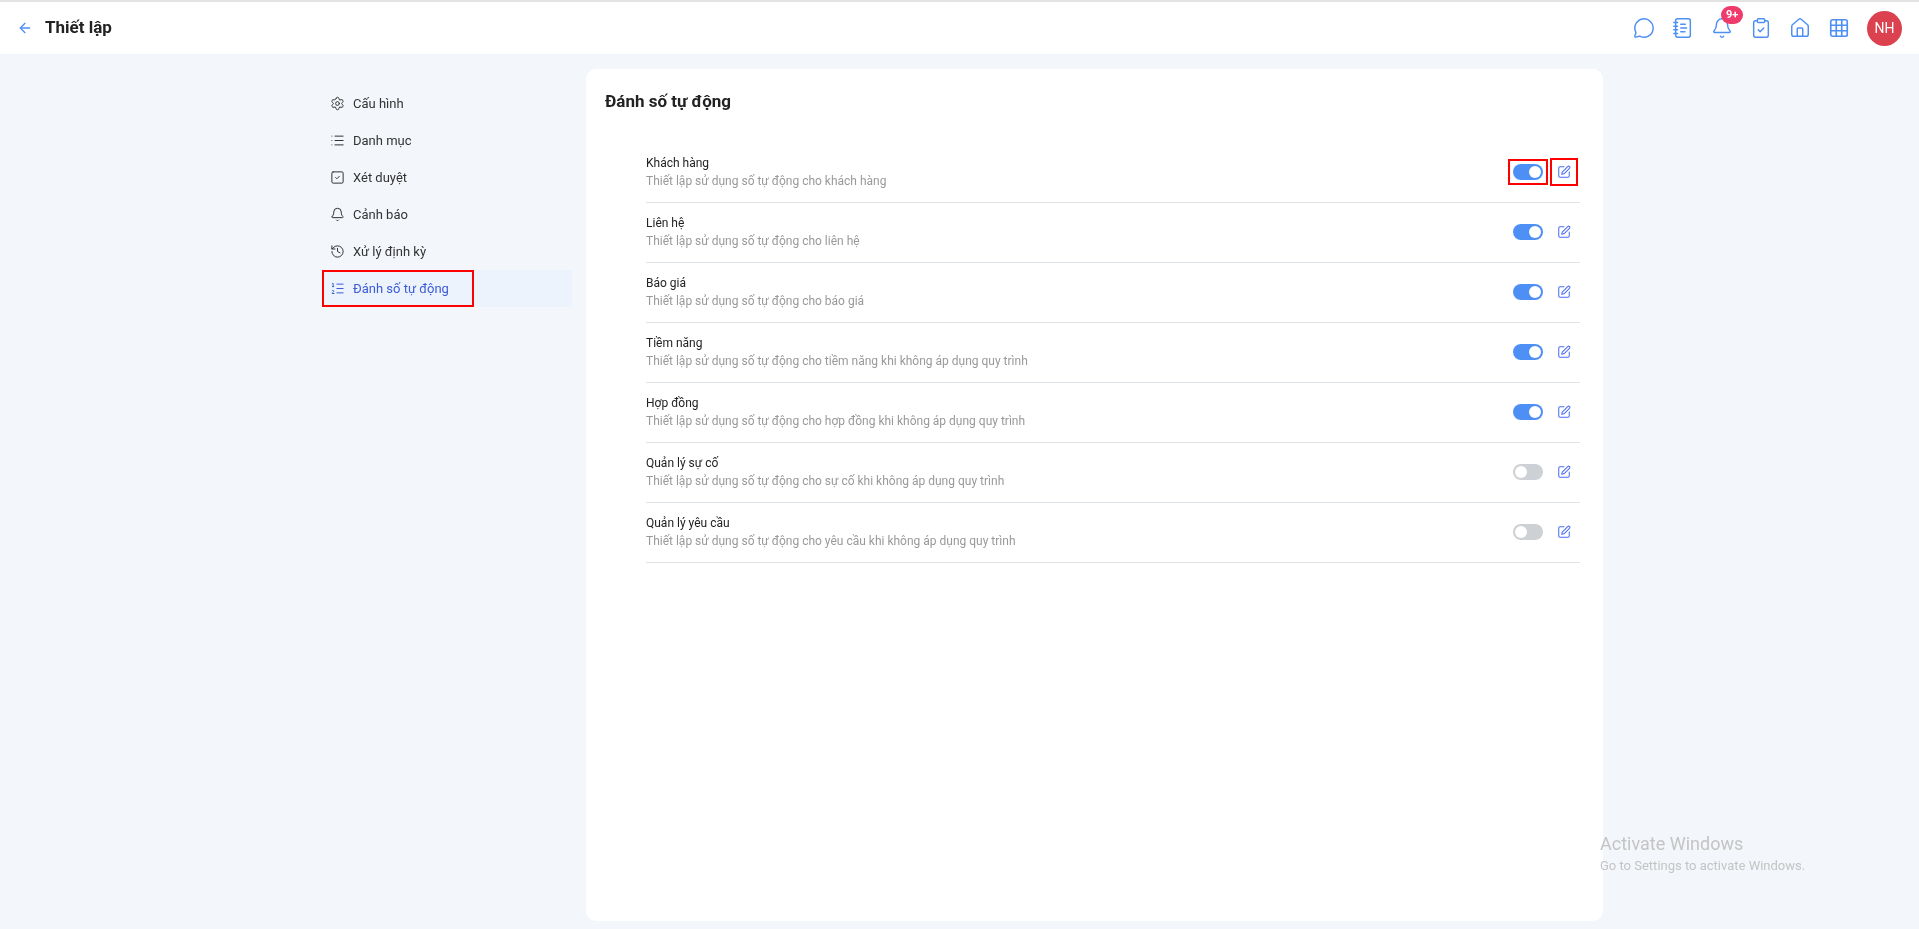 Image resolution: width=1919 pixels, height=929 pixels. What do you see at coordinates (669, 101) in the screenshot?
I see `panel-title: Đánh số tự động` at bounding box center [669, 101].